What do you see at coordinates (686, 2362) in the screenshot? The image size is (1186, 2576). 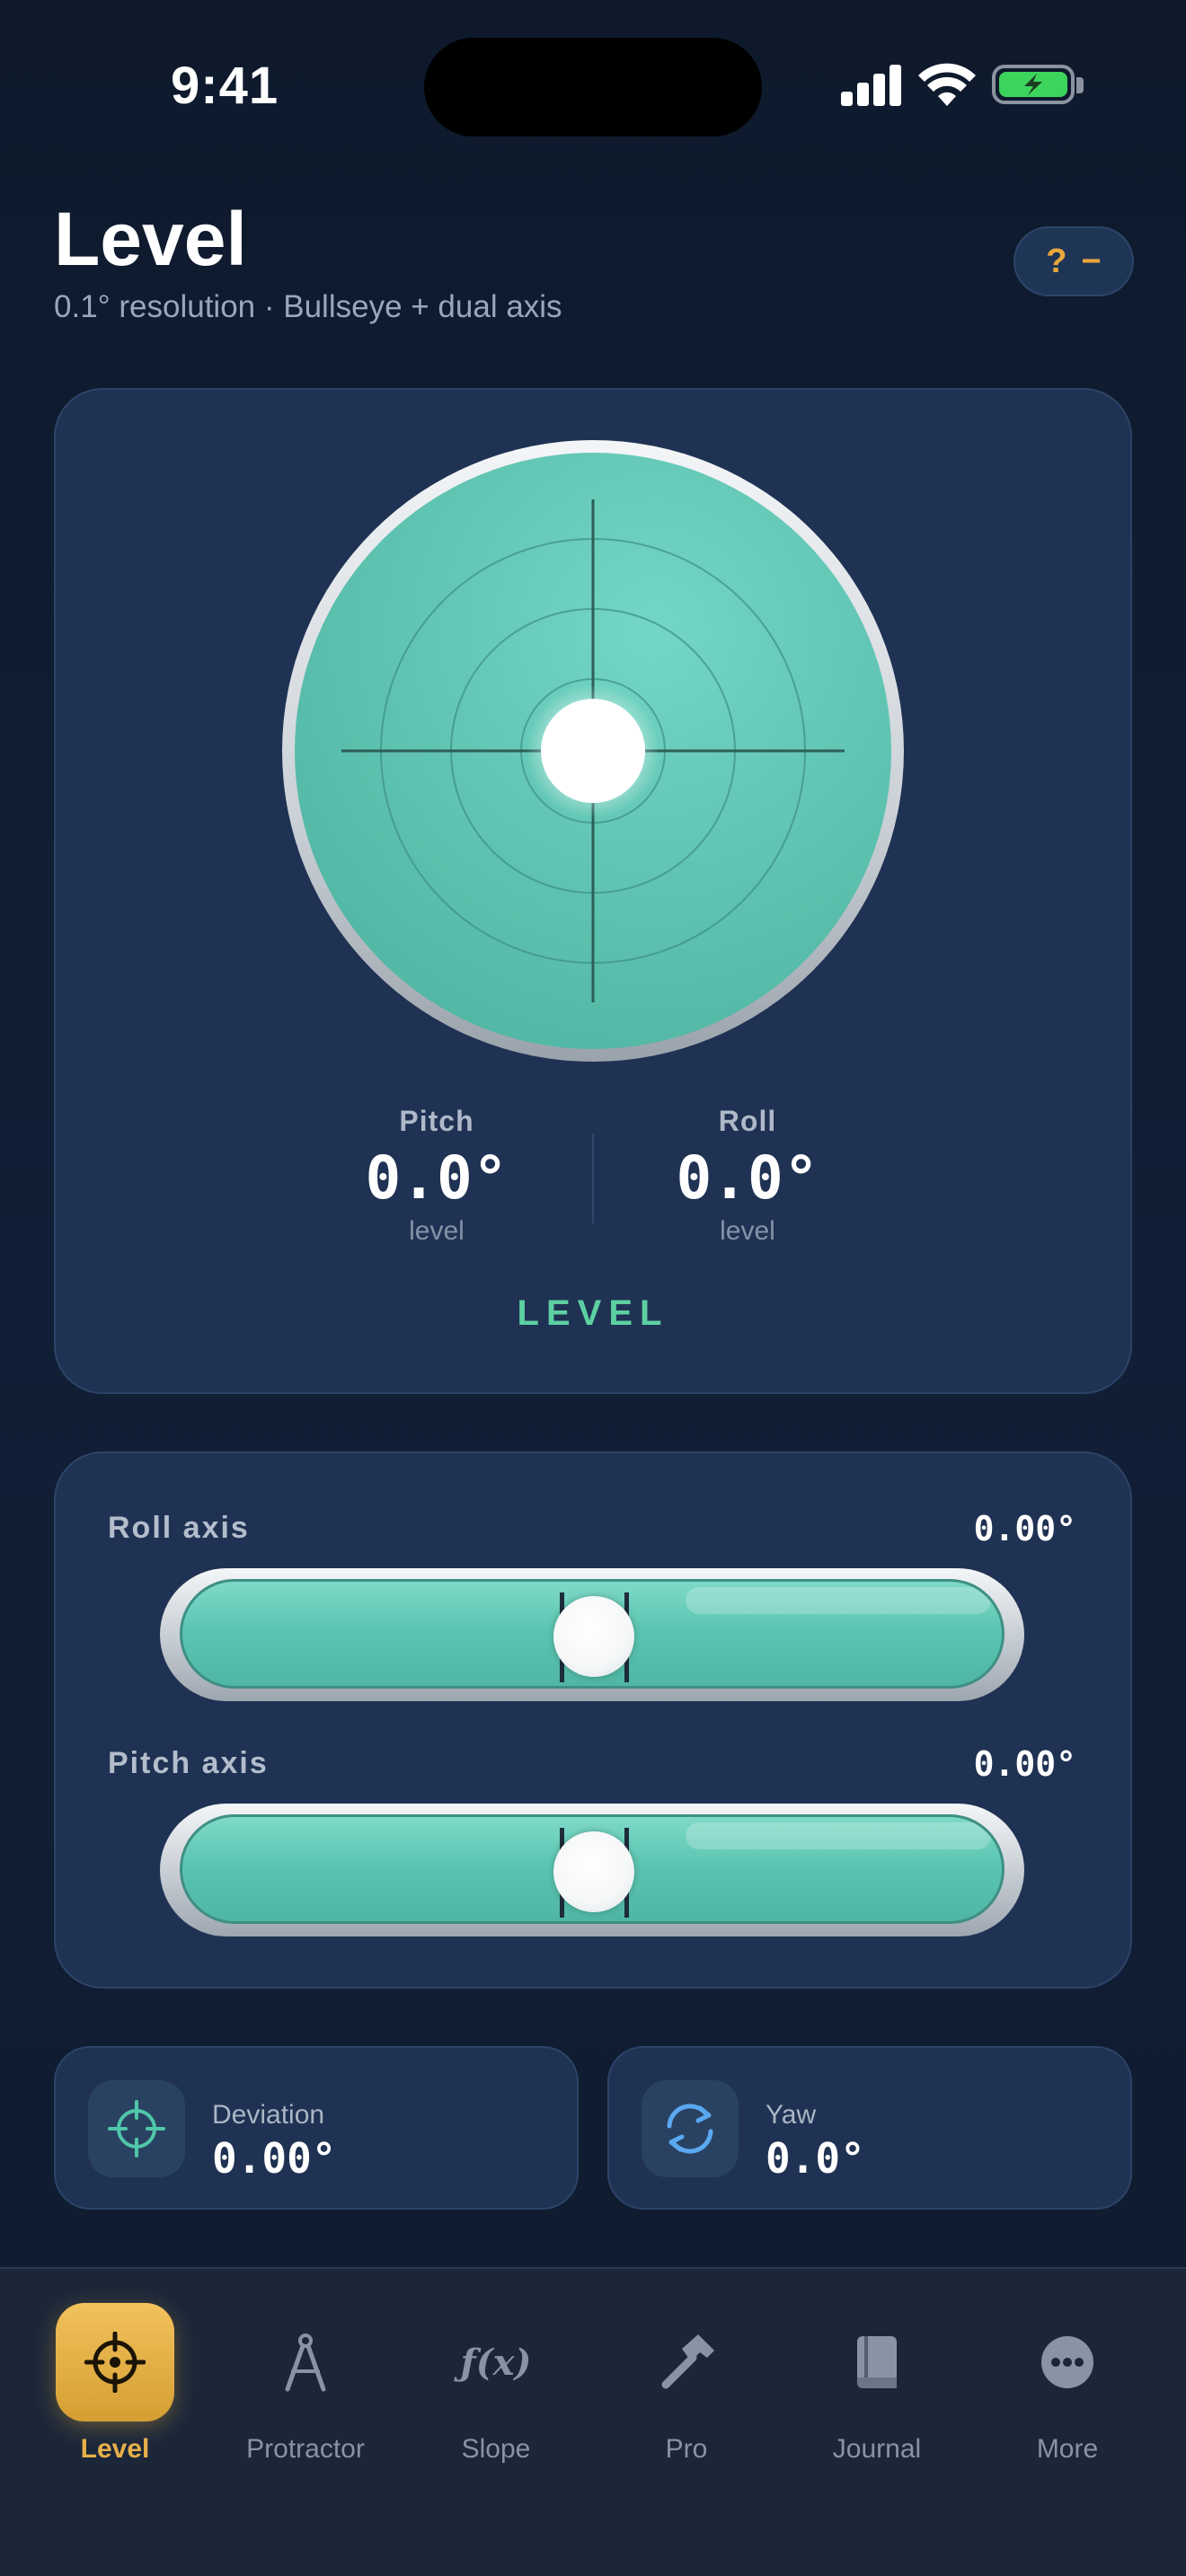 I see `hammer-icon` at bounding box center [686, 2362].